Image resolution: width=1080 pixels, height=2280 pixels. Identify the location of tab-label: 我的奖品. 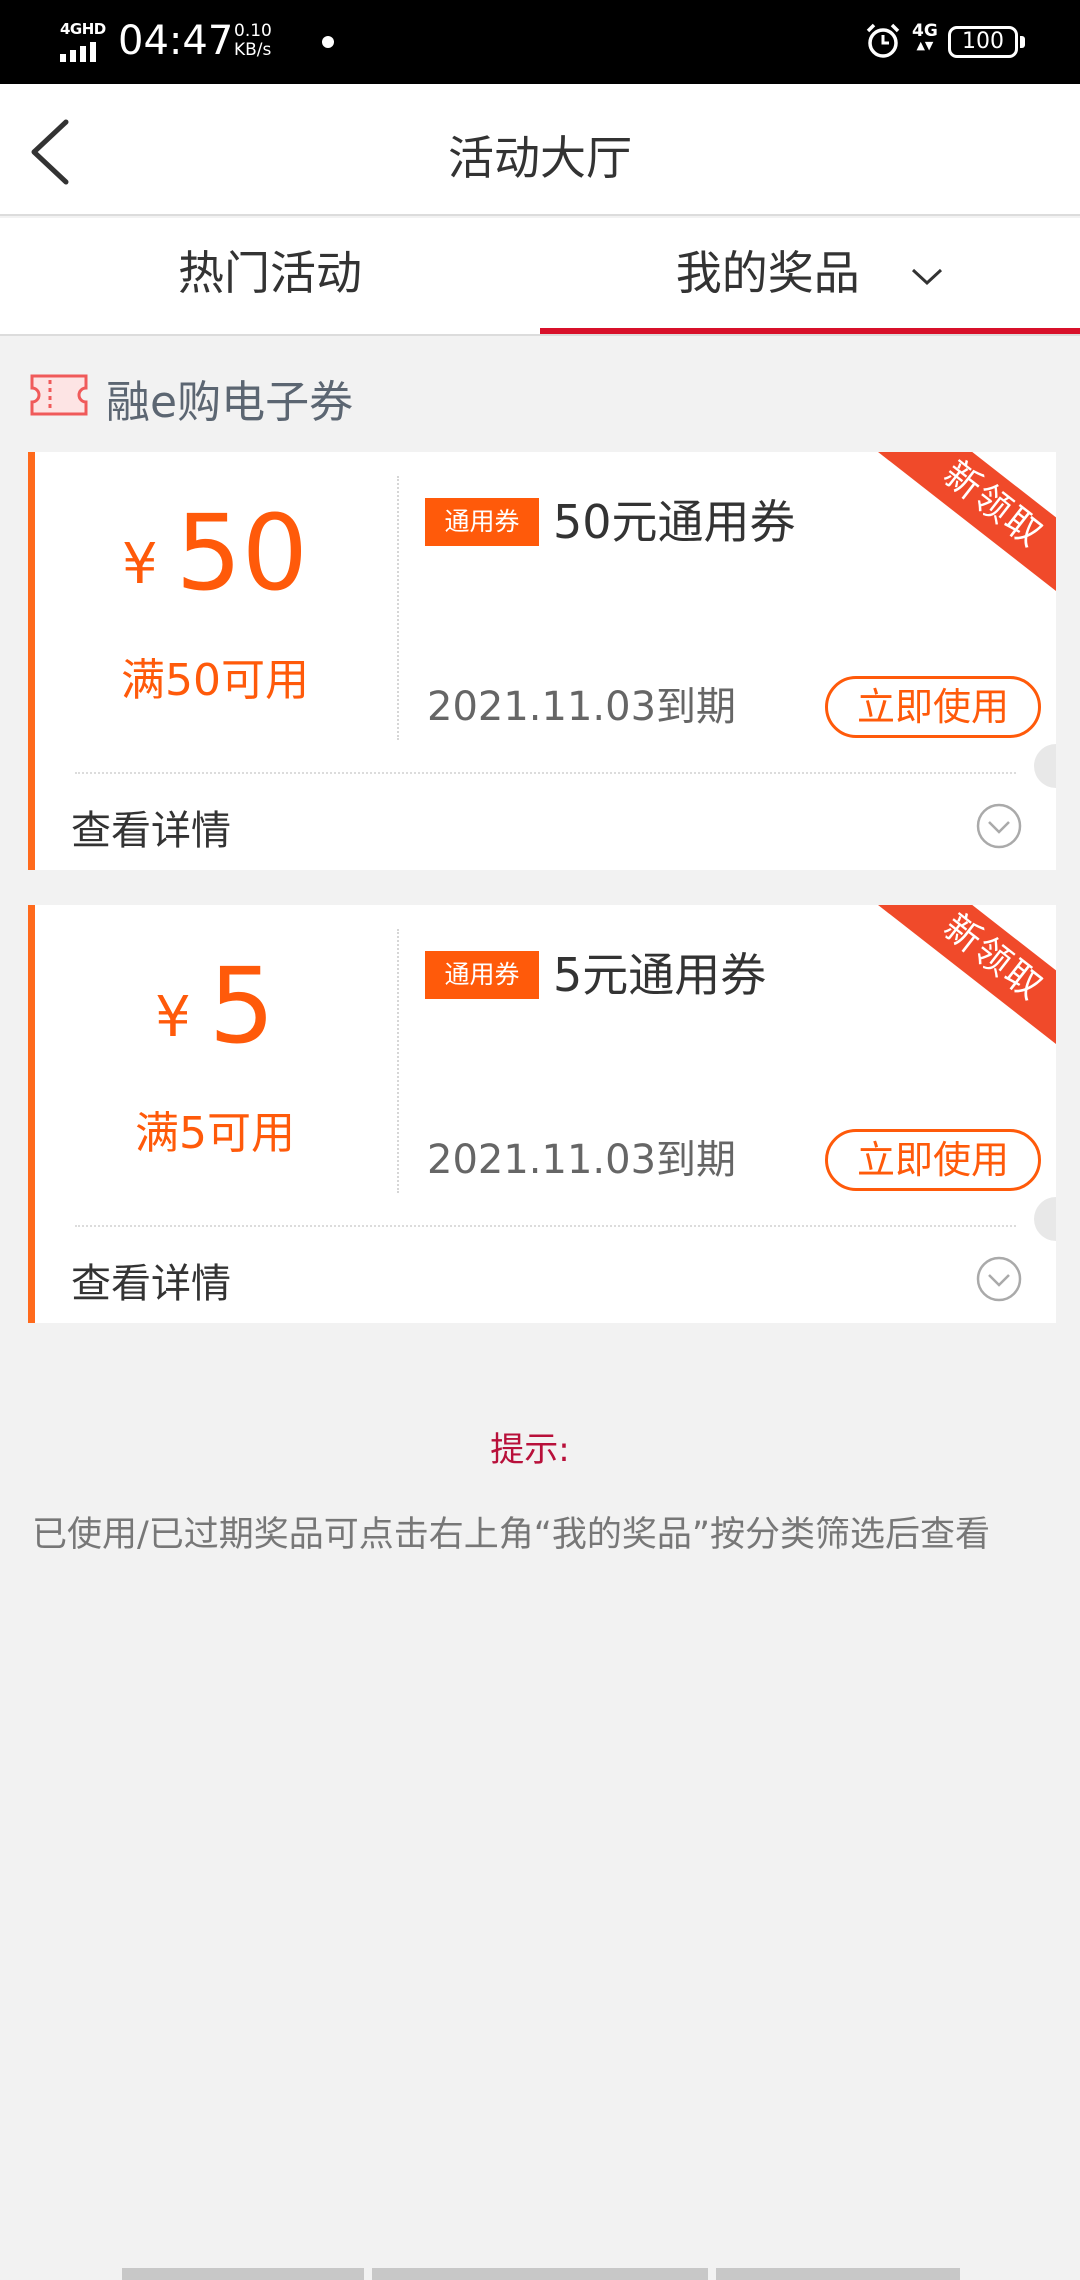
(767, 273).